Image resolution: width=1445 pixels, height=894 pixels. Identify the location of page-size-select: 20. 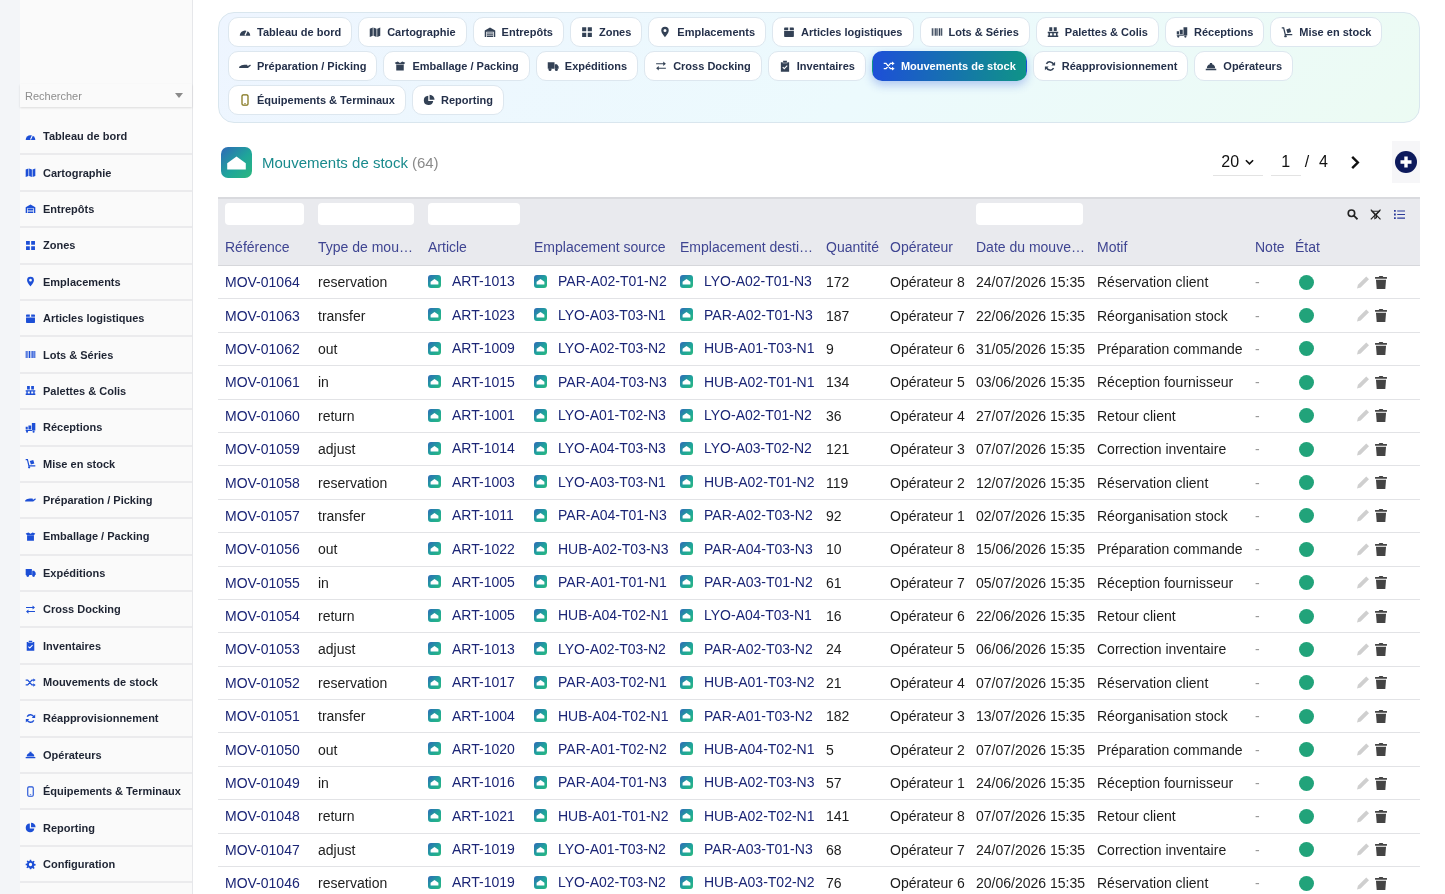
(1237, 162).